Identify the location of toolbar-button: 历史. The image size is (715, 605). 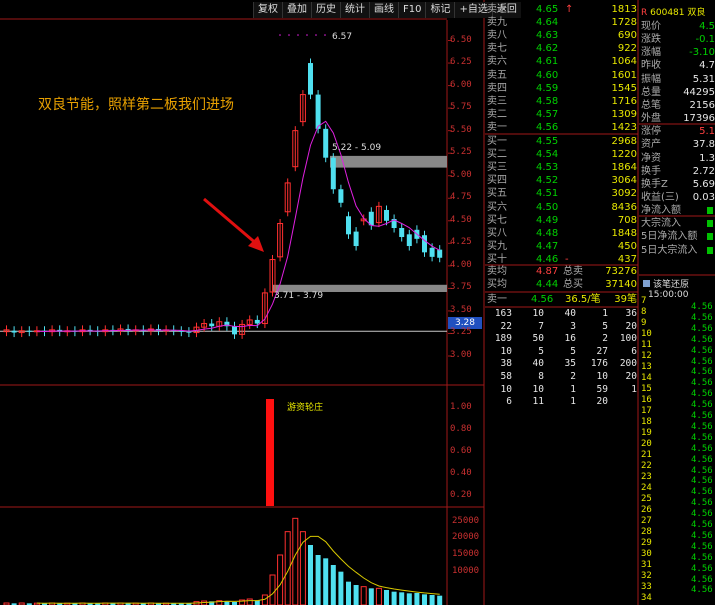
(325, 10).